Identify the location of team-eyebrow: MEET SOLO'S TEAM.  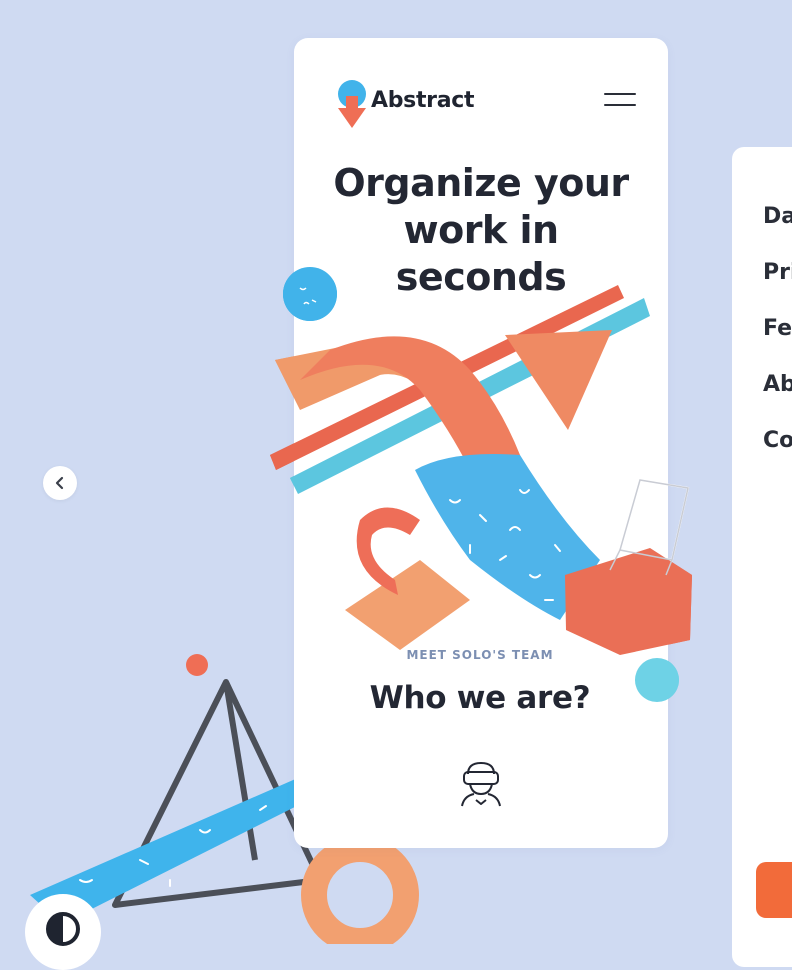
(480, 655).